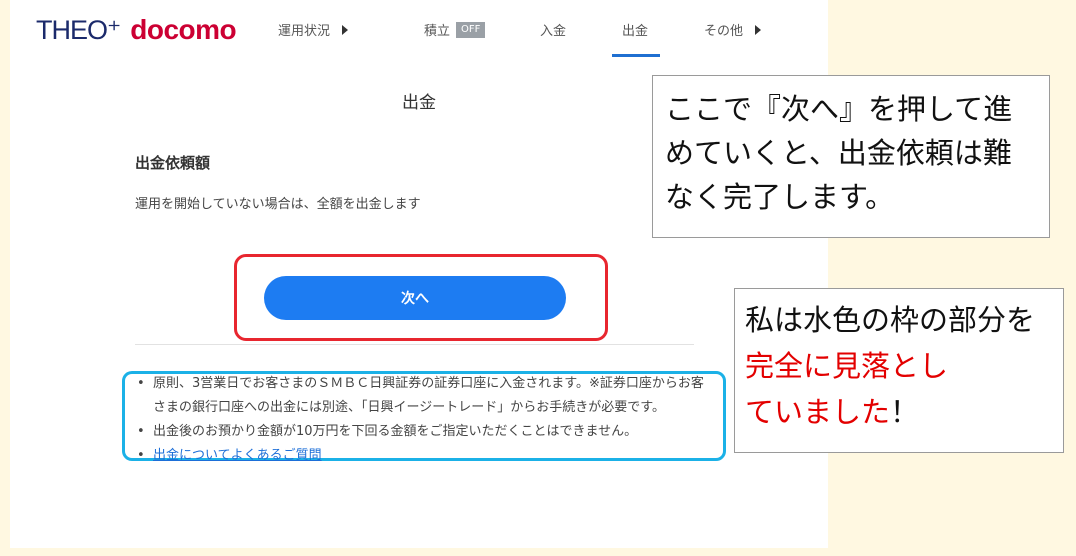 This screenshot has width=1076, height=556. What do you see at coordinates (818, 412) in the screenshot?
I see `callout-text-end: ていました` at bounding box center [818, 412].